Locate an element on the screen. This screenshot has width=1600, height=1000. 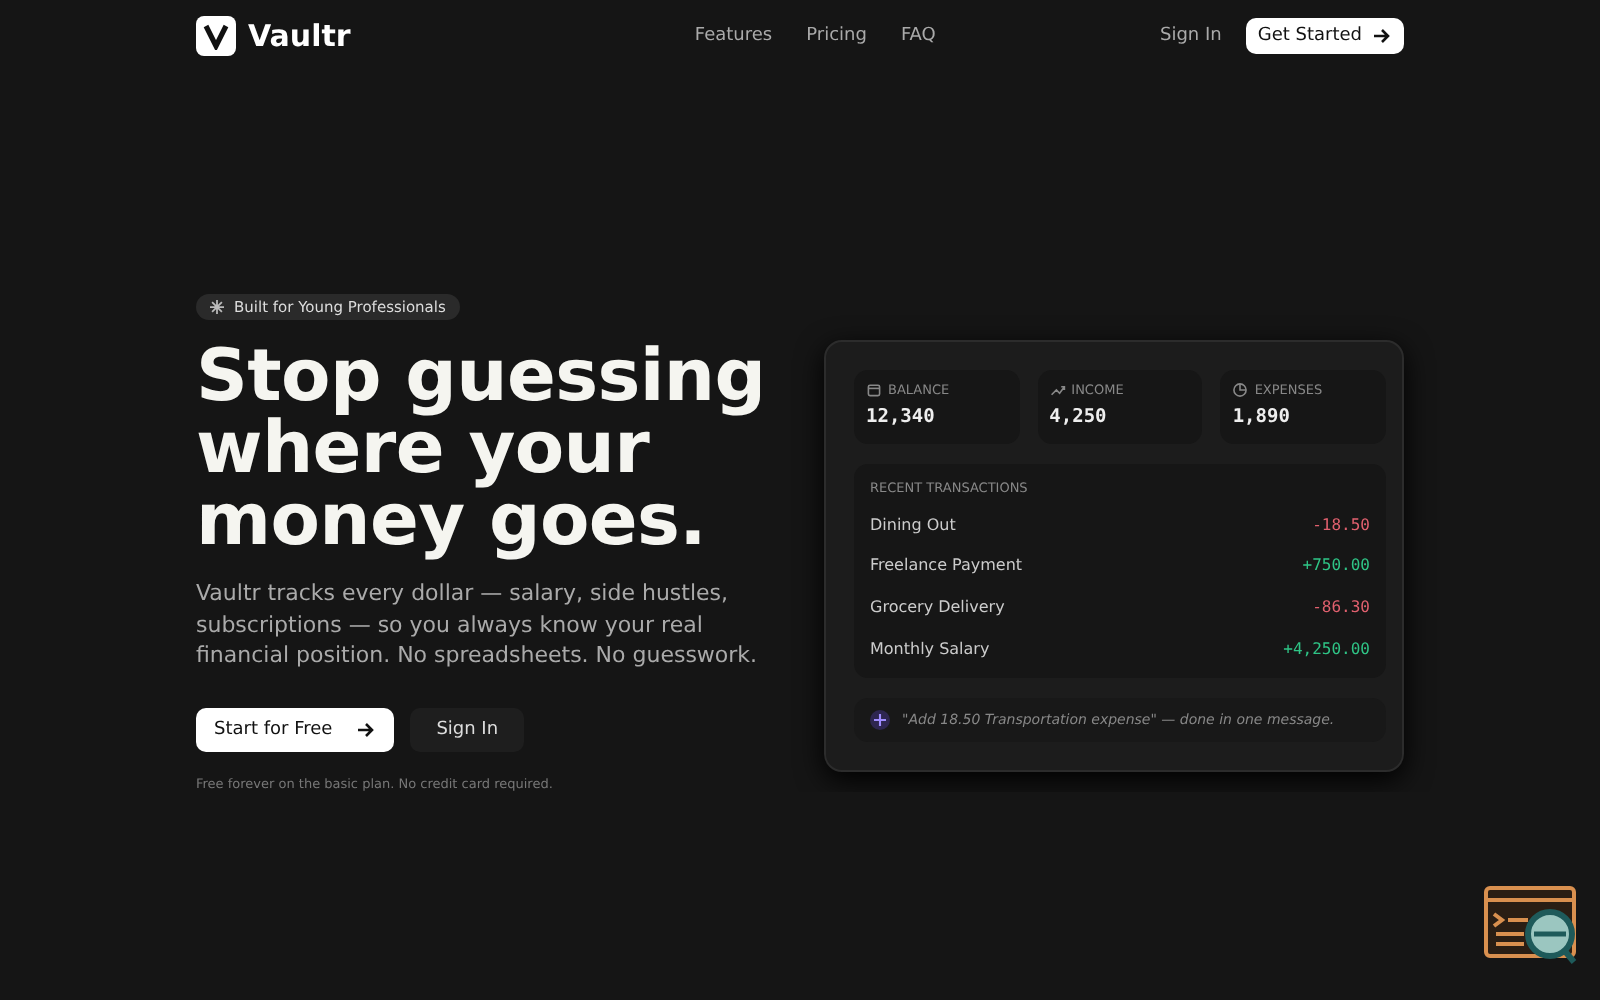
stat-value: 12,340 is located at coordinates (901, 416).